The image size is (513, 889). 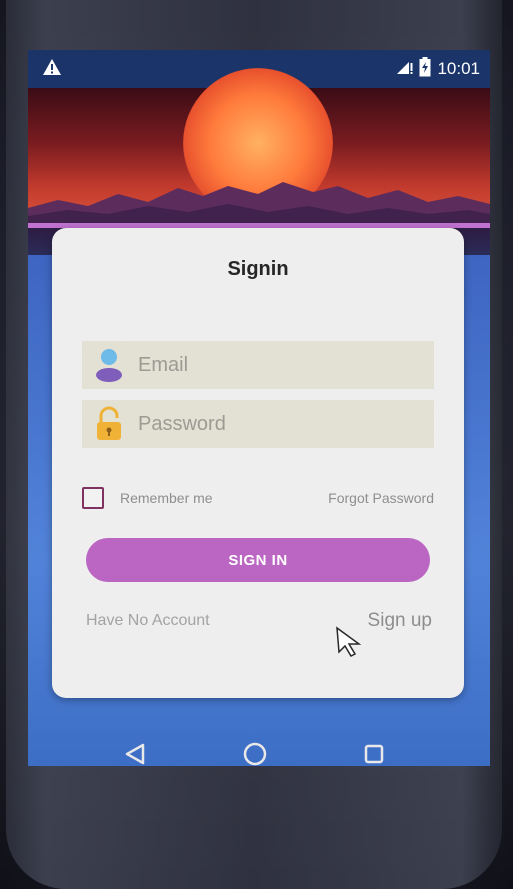 What do you see at coordinates (278, 365) in the screenshot?
I see `email-input` at bounding box center [278, 365].